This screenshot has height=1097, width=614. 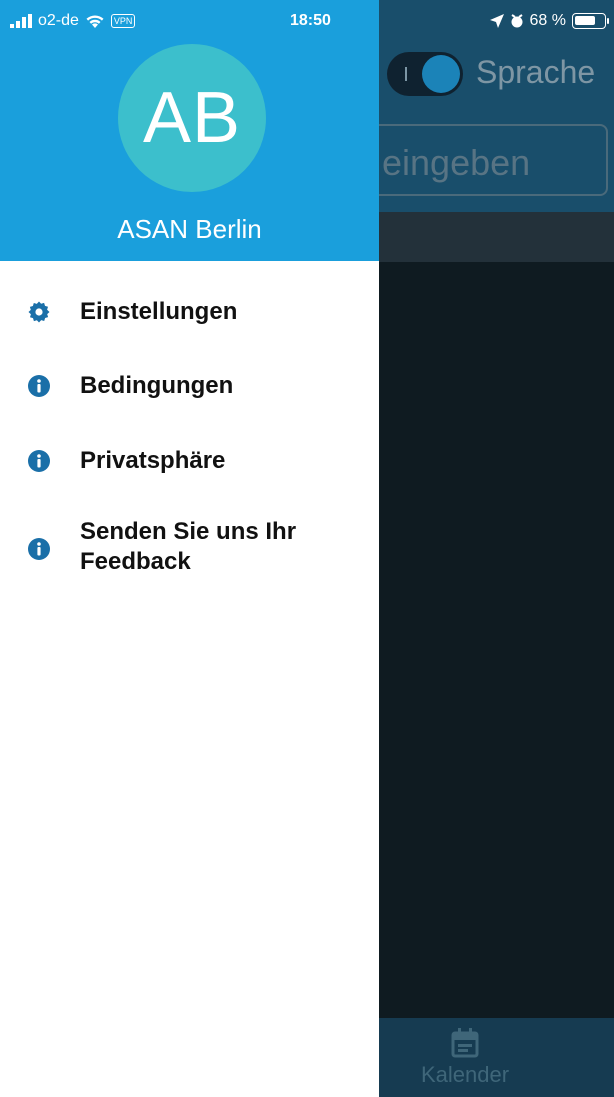 I want to click on menu-item-bedingungen: Bedingungen, so click(x=189, y=386).